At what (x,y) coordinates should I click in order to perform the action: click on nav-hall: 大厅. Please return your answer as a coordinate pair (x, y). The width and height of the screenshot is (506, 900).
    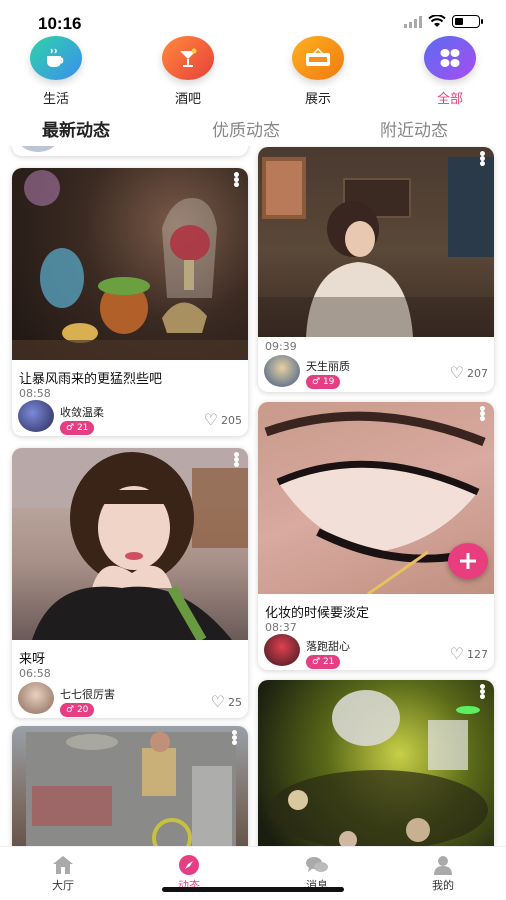
    Looking at the image, I should click on (63, 874).